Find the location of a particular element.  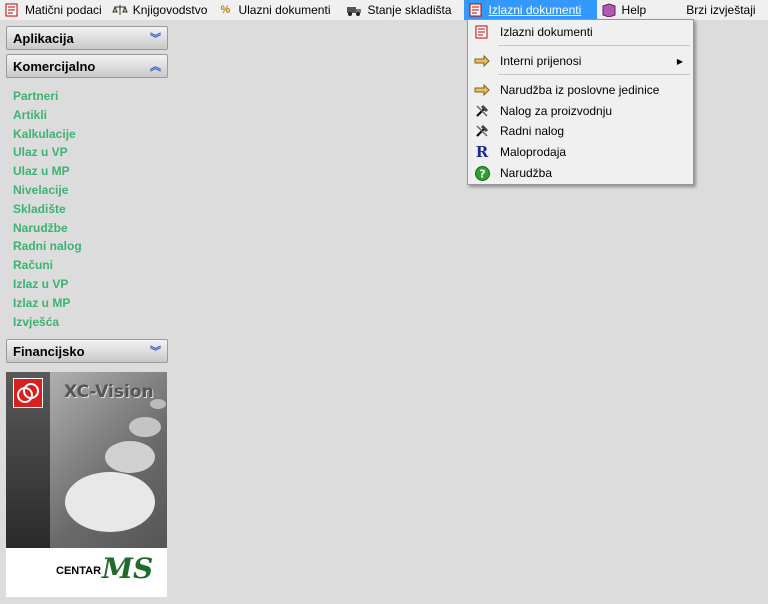

dd-label: Radni nalog is located at coordinates (532, 131).